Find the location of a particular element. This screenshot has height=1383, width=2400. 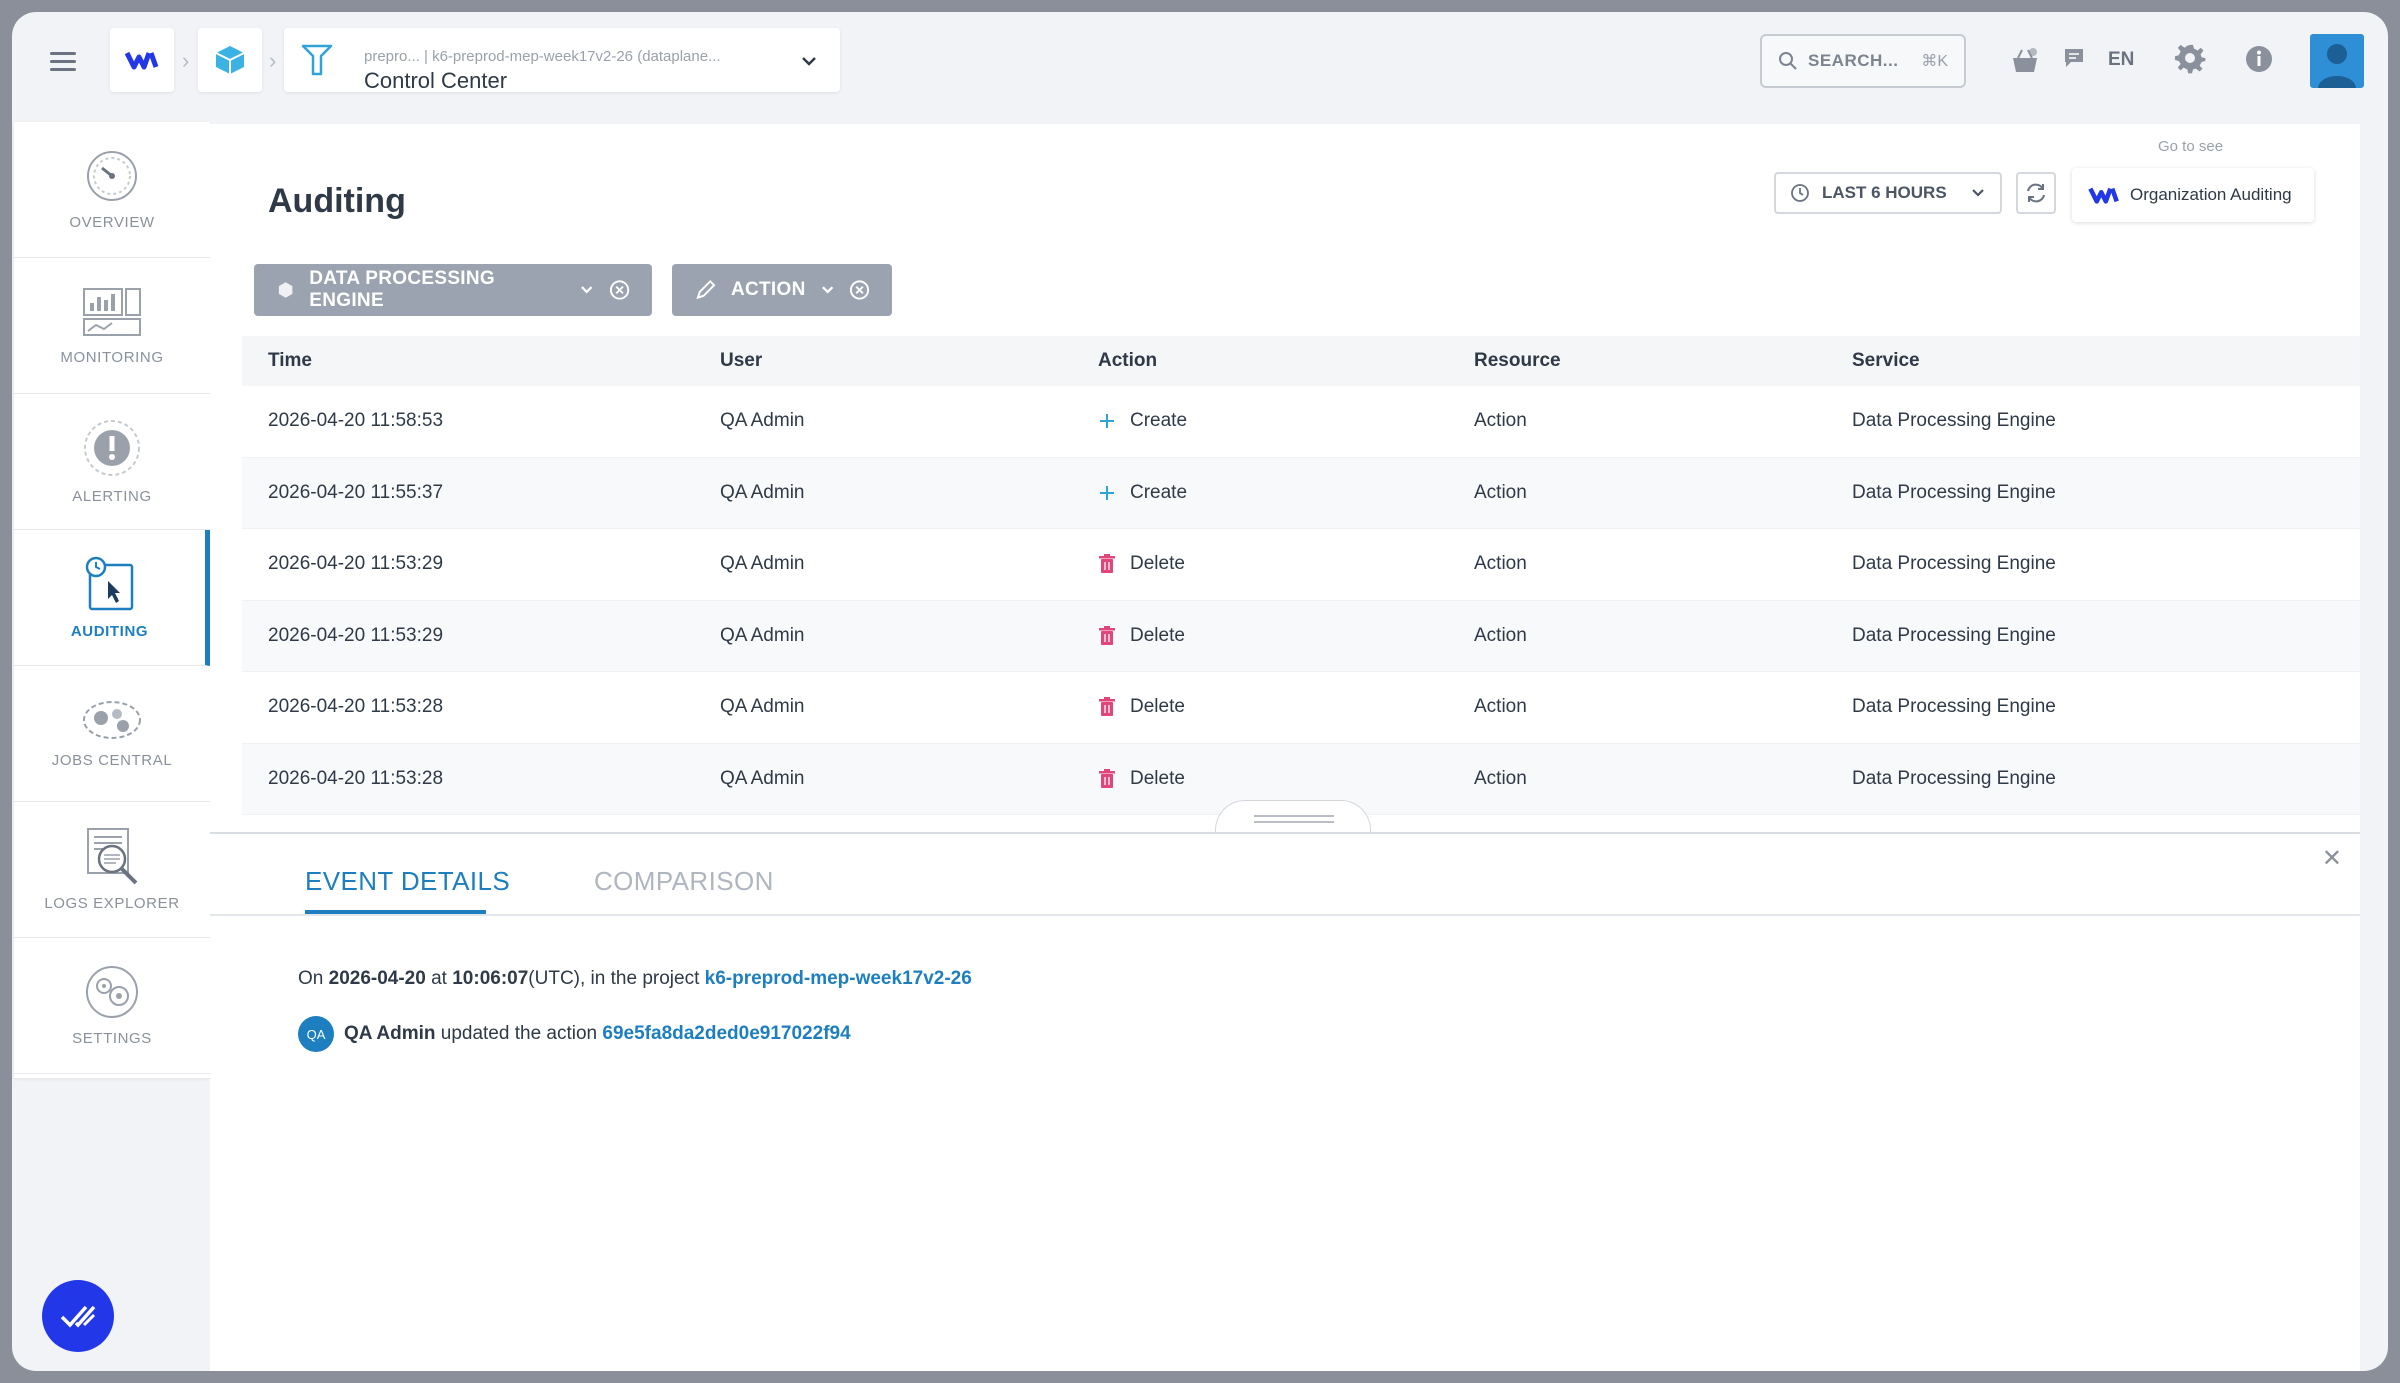

table-header: Time User Action Resource Service is located at coordinates (1301, 361).